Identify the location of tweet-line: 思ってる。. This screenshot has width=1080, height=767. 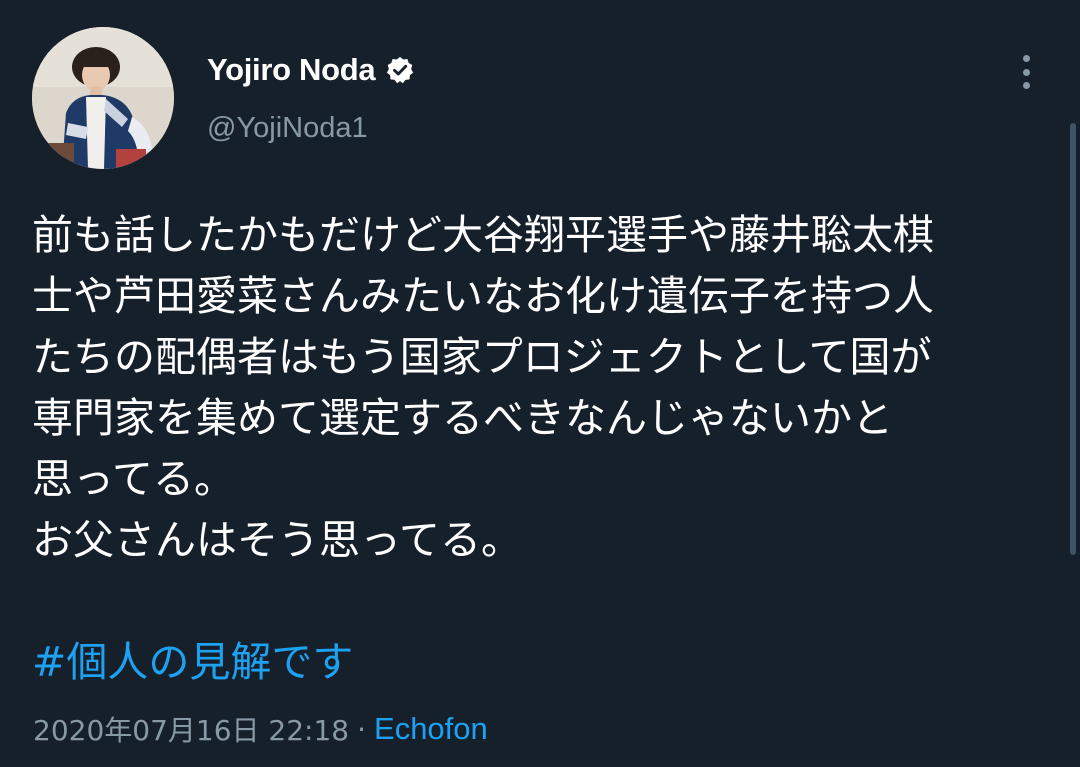
(133, 479).